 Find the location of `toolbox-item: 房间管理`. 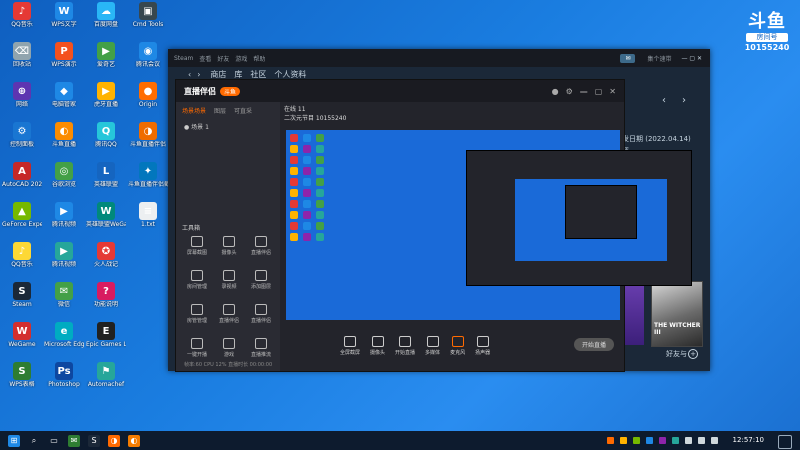

toolbox-item: 房间管理 is located at coordinates (197, 280).